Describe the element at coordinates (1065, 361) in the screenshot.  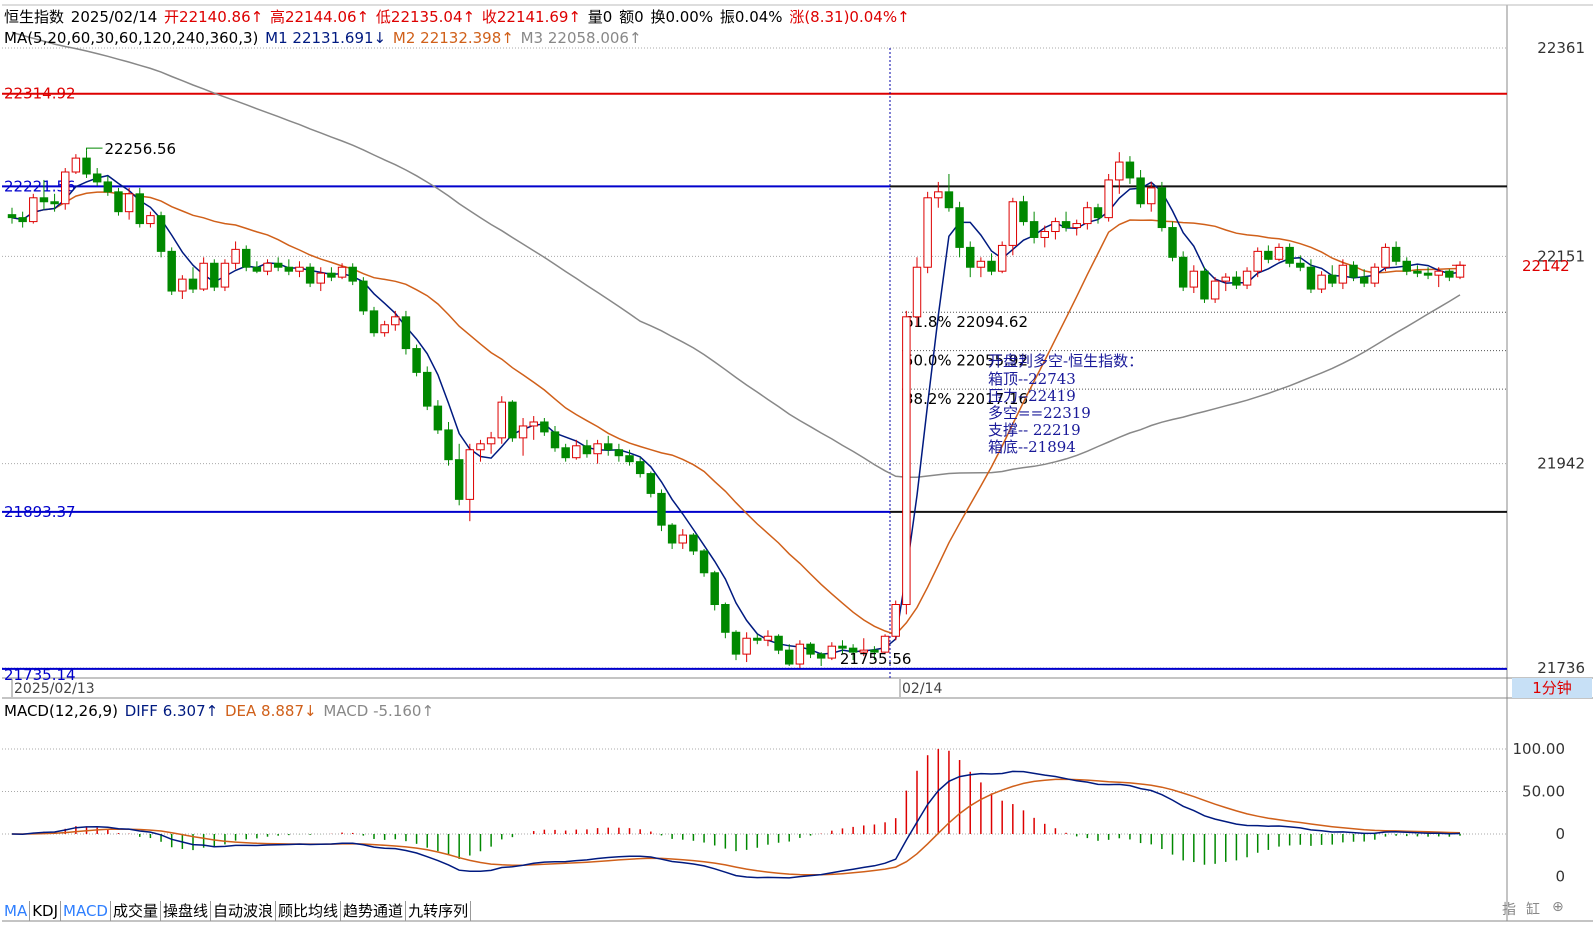
I see `annotation-line: 开盘判多空-恒生指数：` at that location.